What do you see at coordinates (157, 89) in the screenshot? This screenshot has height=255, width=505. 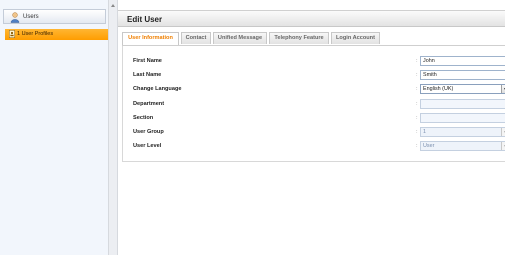 I see `change-language-label: Change Language` at bounding box center [157, 89].